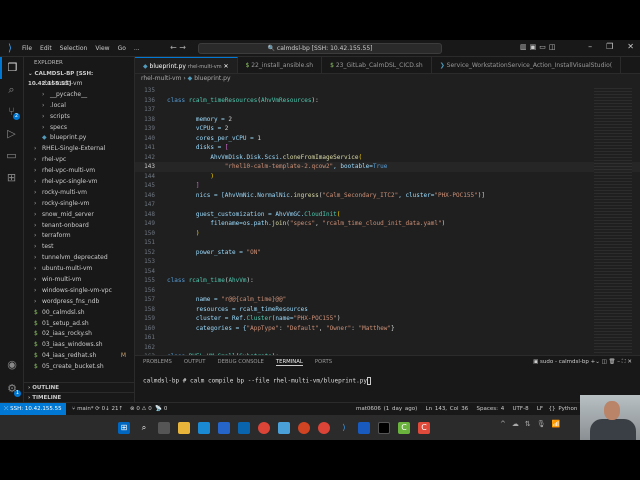 The height and width of the screenshot is (480, 640). What do you see at coordinates (289, 362) in the screenshot?
I see `panel-tab-terminal: TERMINAL` at bounding box center [289, 362].